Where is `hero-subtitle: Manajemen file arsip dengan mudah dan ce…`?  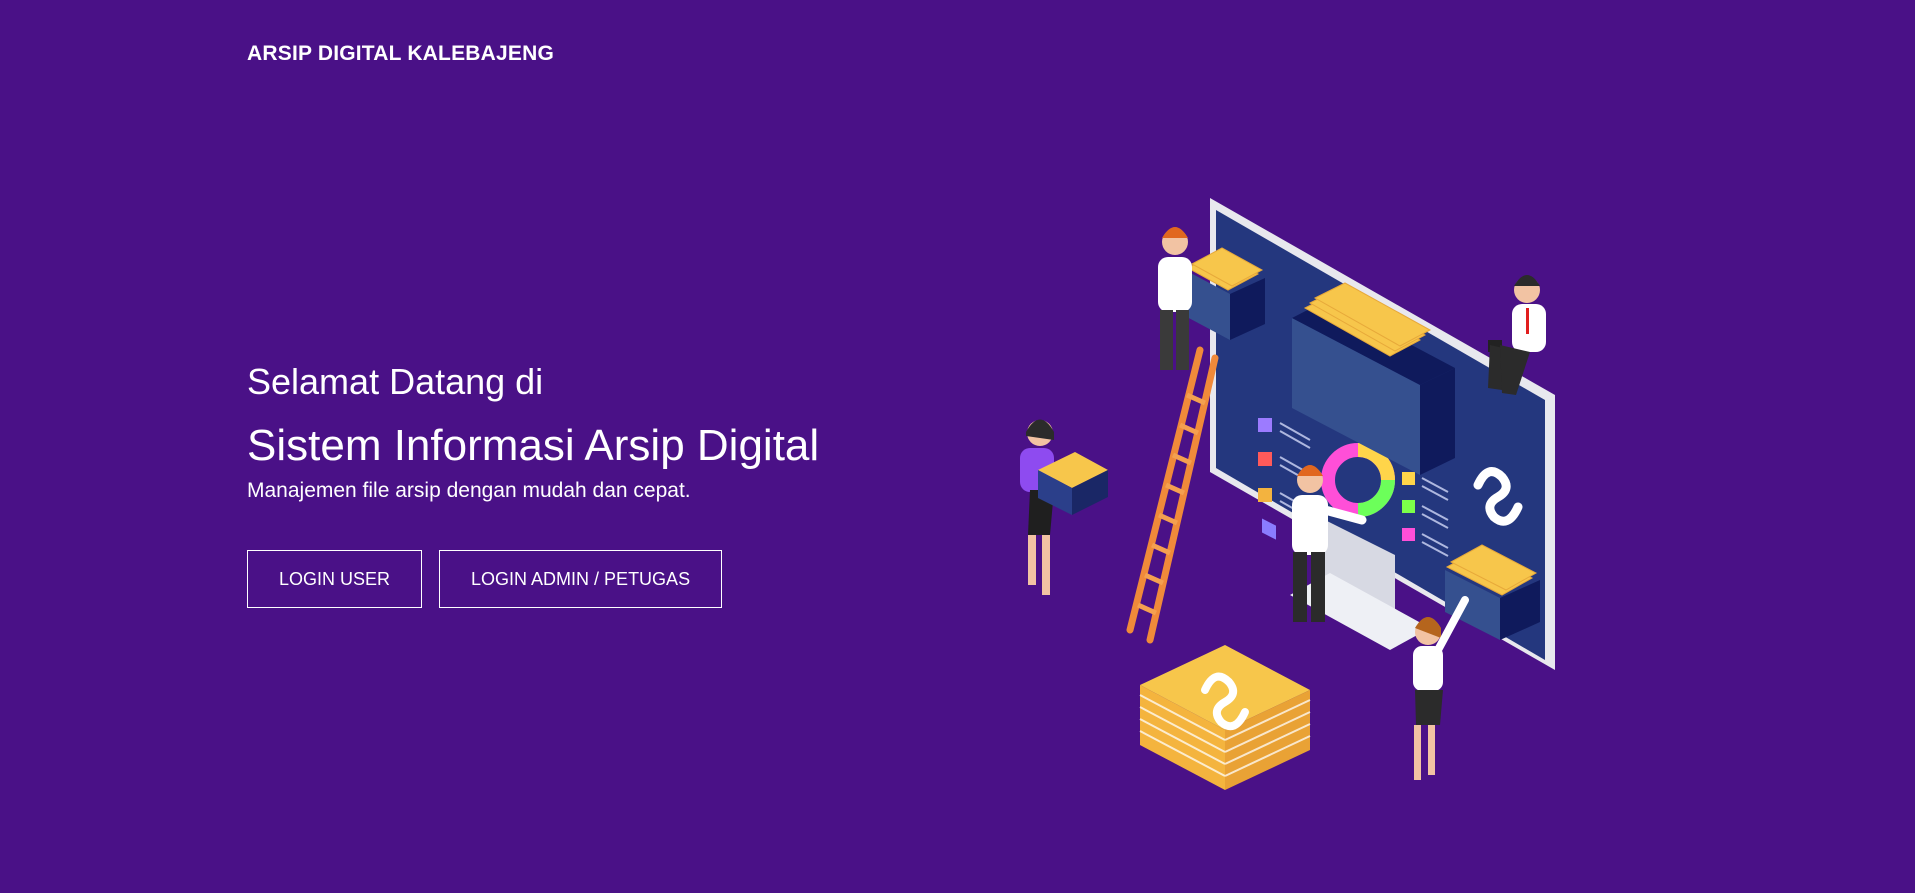
hero-subtitle: Manajemen file arsip dengan mudah dan ce… is located at coordinates (469, 490).